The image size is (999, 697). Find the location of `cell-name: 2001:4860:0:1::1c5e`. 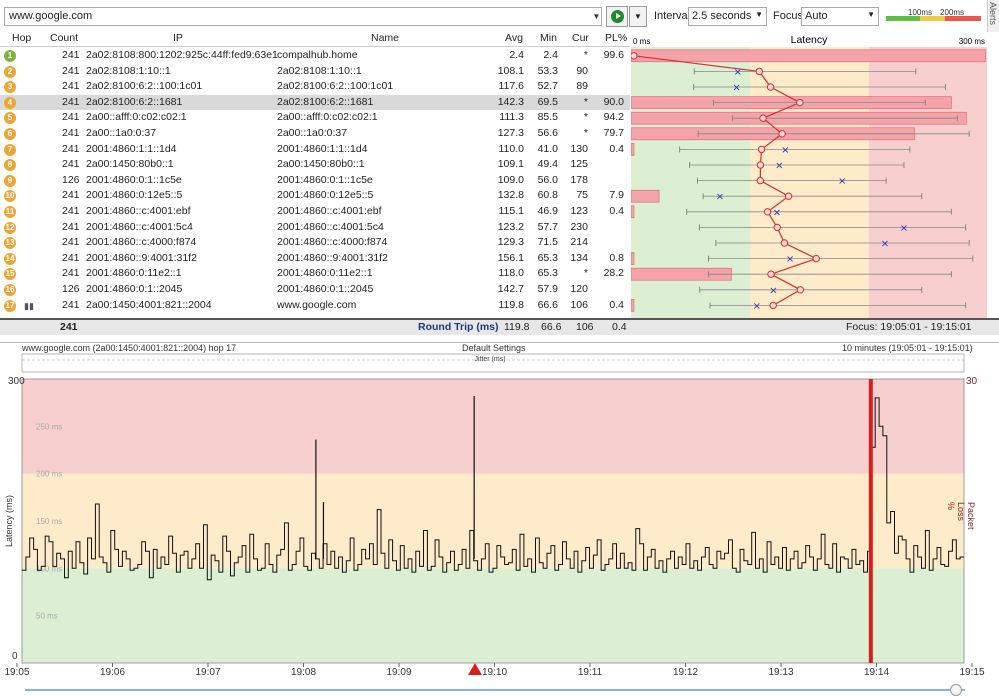

cell-name: 2001:4860:0:1::1c5e is located at coordinates (325, 179).